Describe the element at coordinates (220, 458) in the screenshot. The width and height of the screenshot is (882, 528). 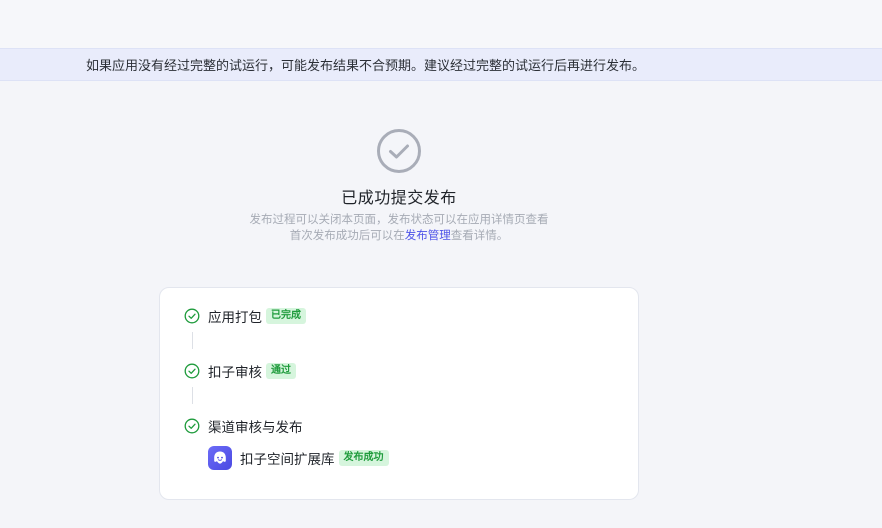
I see `coze-space-logo-icon` at that location.